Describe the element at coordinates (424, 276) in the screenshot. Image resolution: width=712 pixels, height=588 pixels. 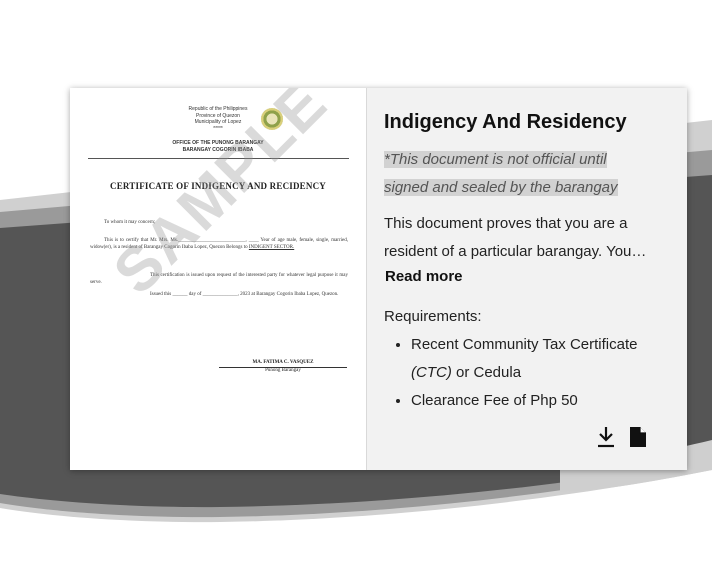
I see `read-more-link: Read more` at that location.